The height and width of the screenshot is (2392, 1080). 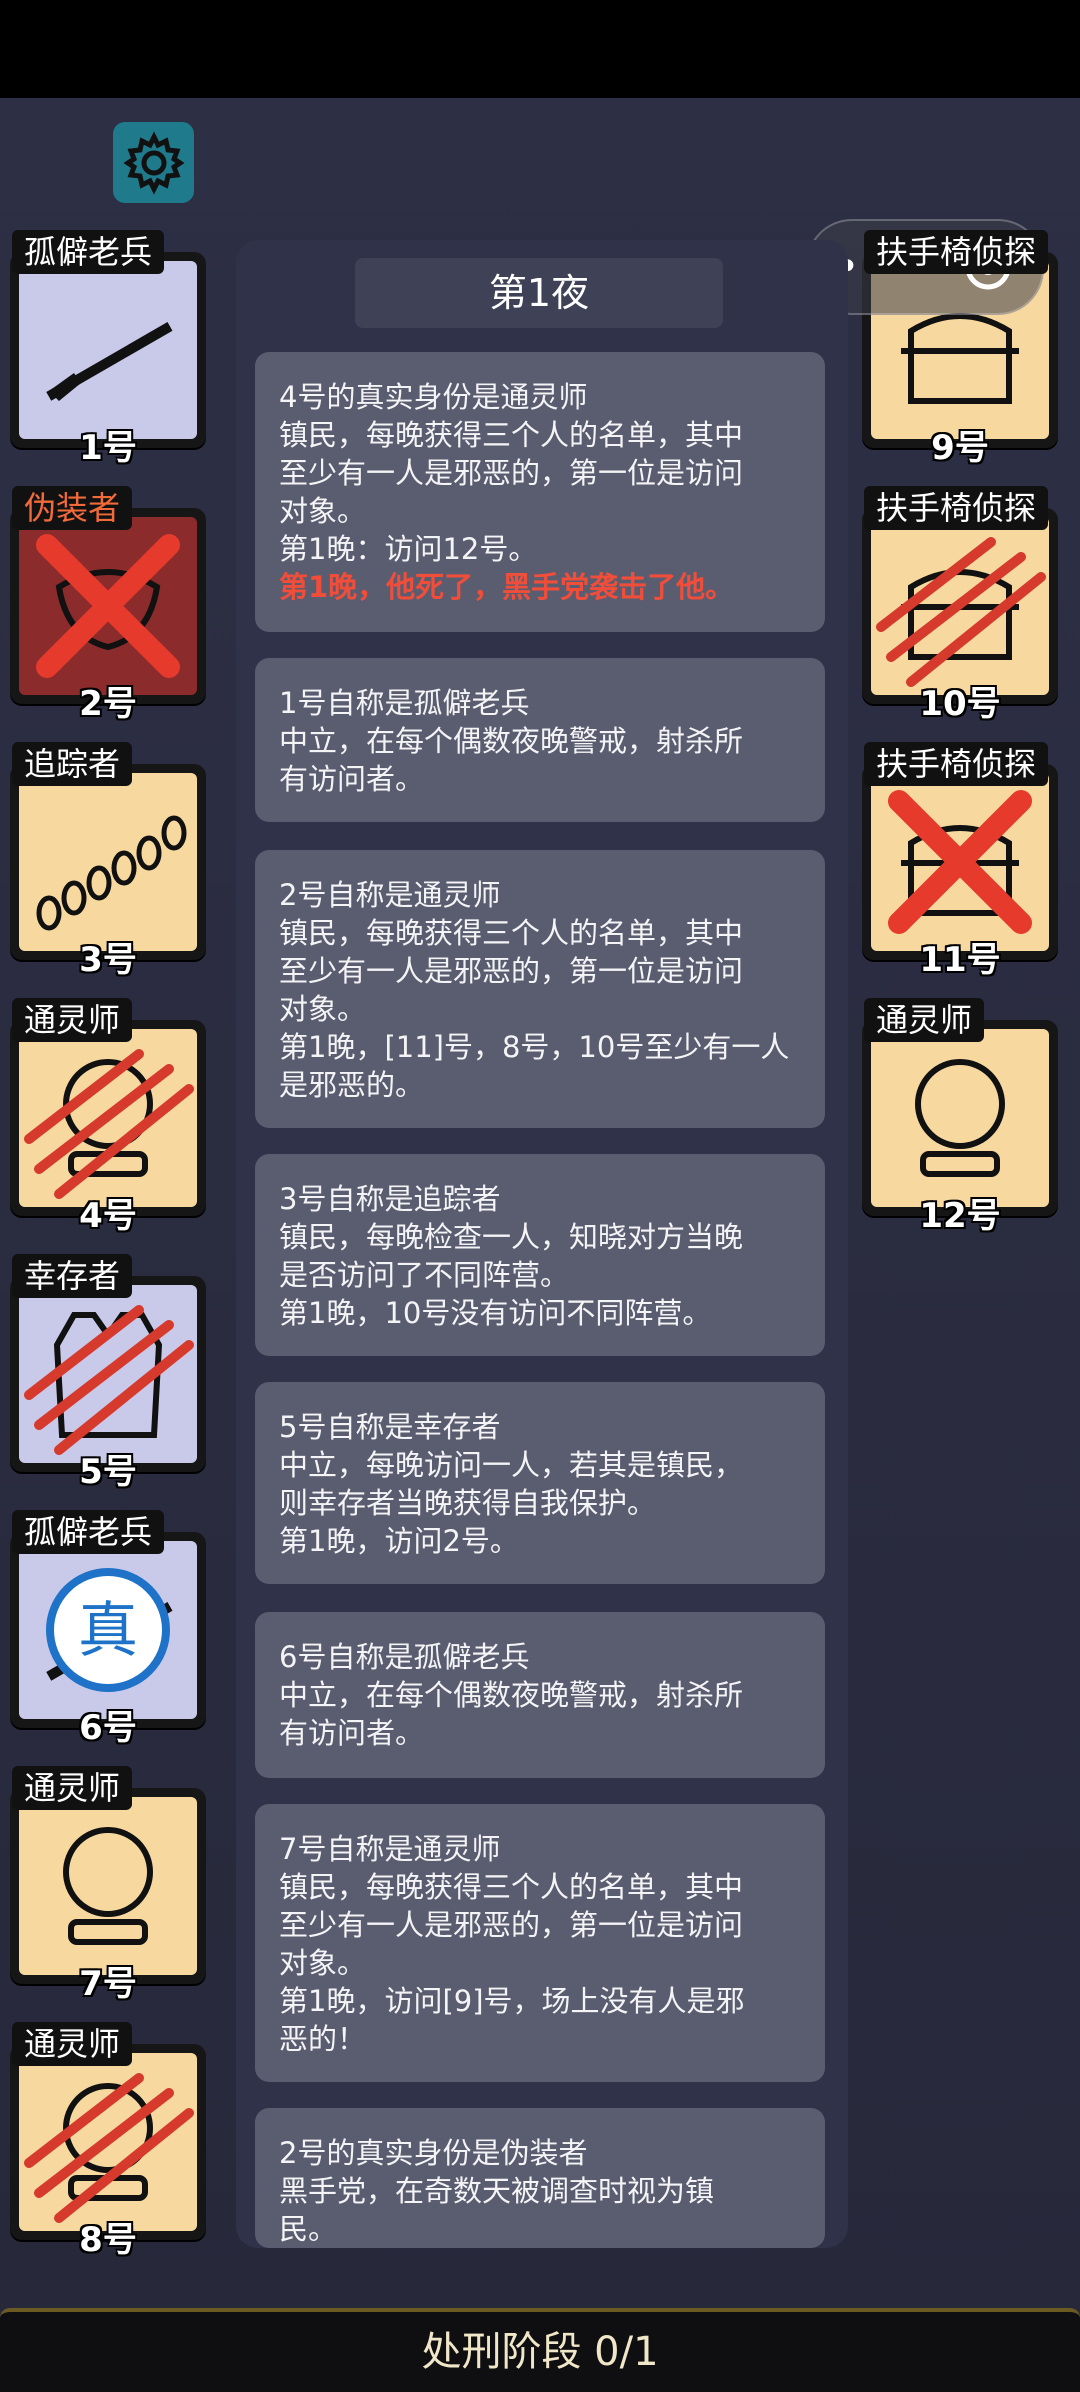 I want to click on true-stamp-text: 真, so click(x=108, y=1631).